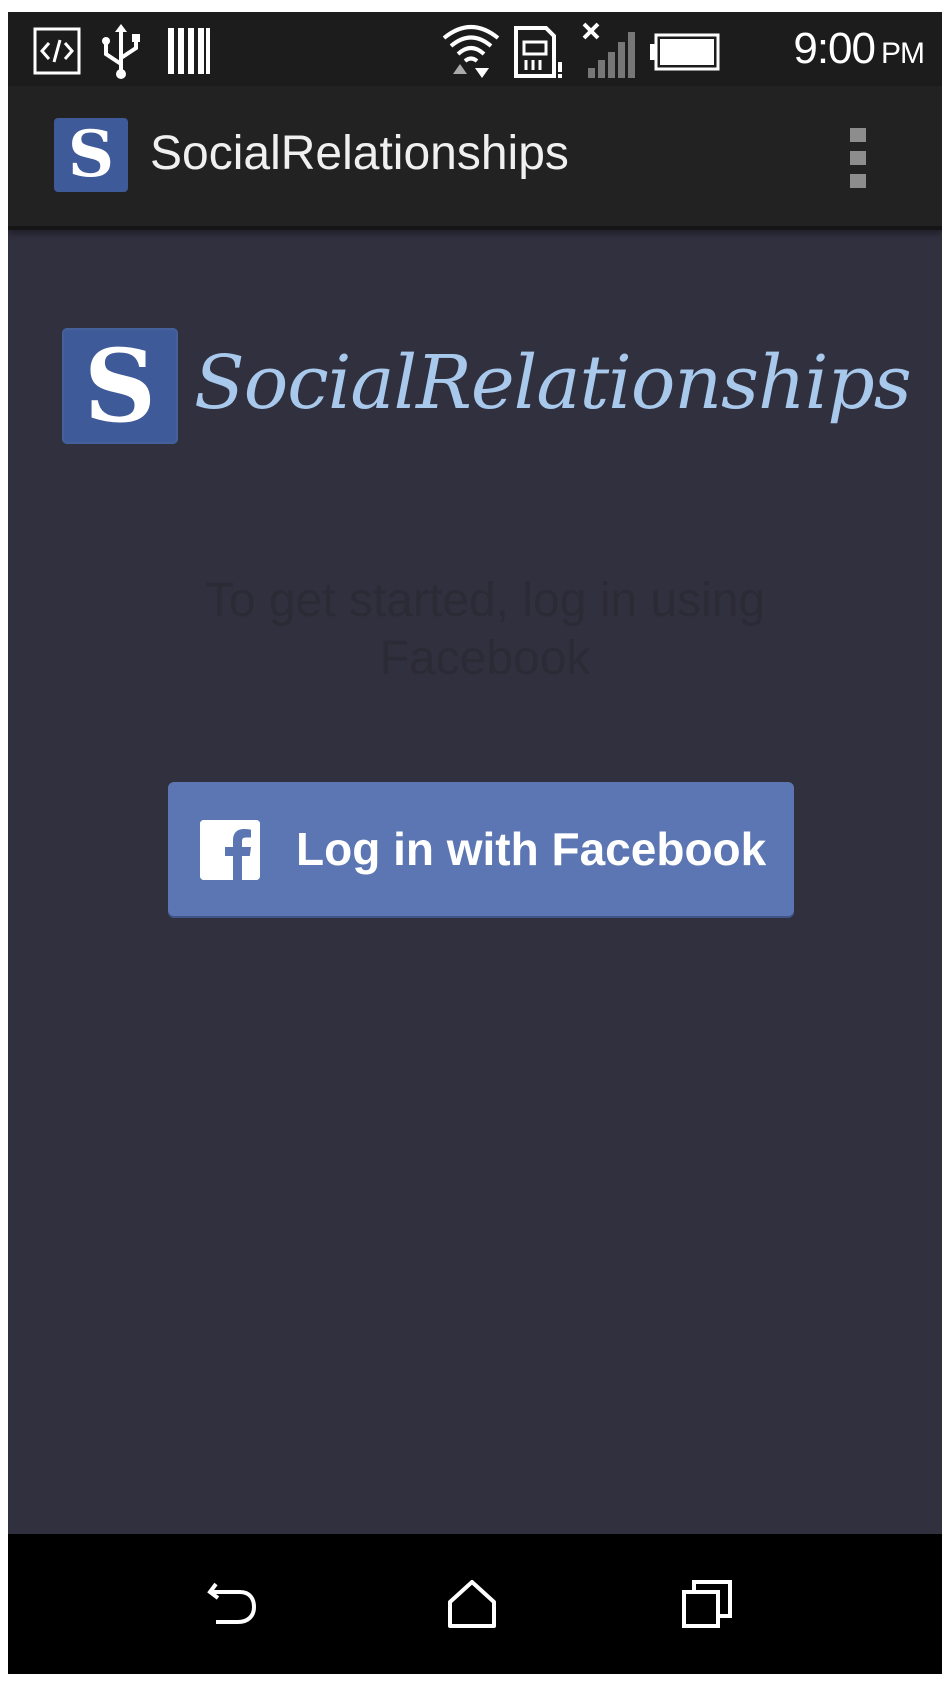 The image size is (950, 1682). What do you see at coordinates (91, 155) in the screenshot?
I see `app-icon: S` at bounding box center [91, 155].